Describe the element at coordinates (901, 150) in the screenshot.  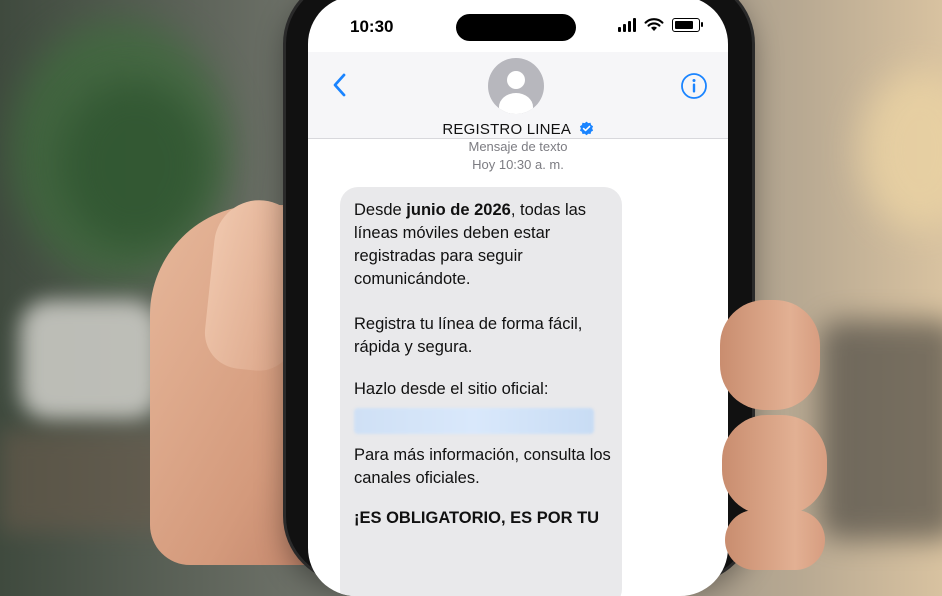
I see `background-lamp` at that location.